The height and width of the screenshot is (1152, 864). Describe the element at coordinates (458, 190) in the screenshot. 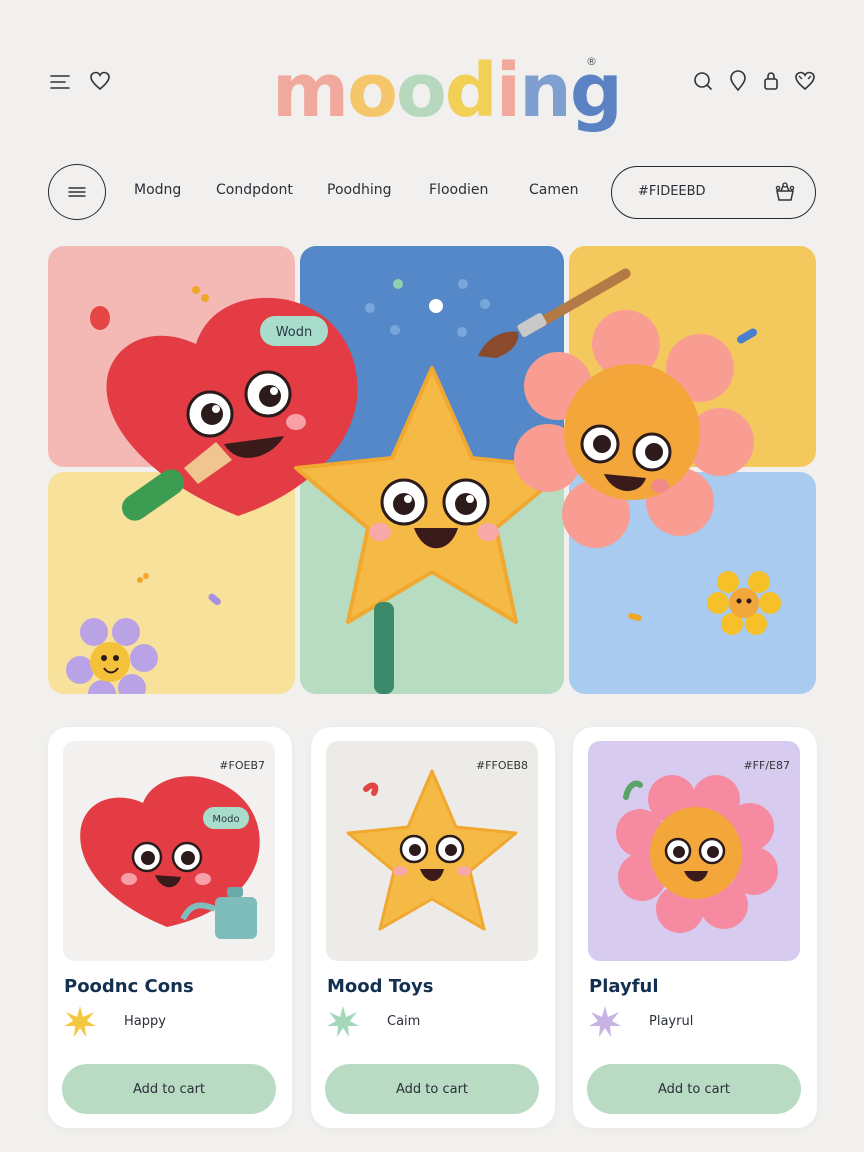

I see `nav-link-floodien: Floodien` at that location.